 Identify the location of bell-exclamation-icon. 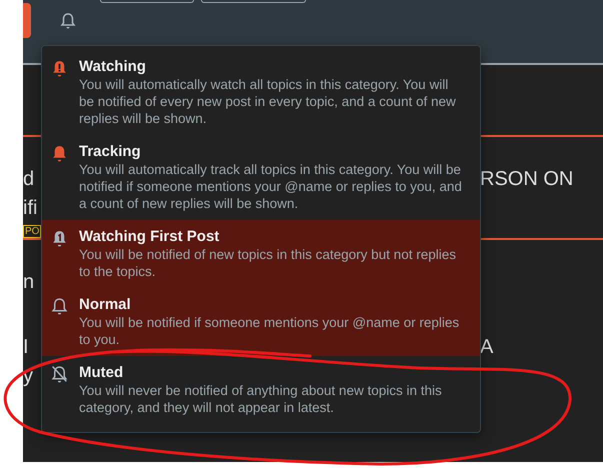
(59, 68).